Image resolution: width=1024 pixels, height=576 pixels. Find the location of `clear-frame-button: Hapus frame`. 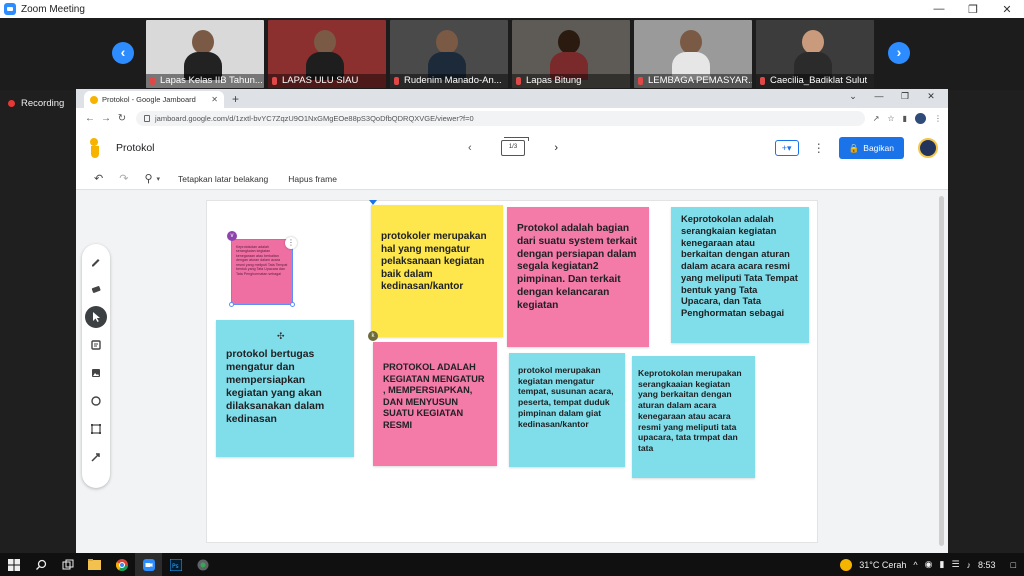

clear-frame-button: Hapus frame is located at coordinates (312, 179).